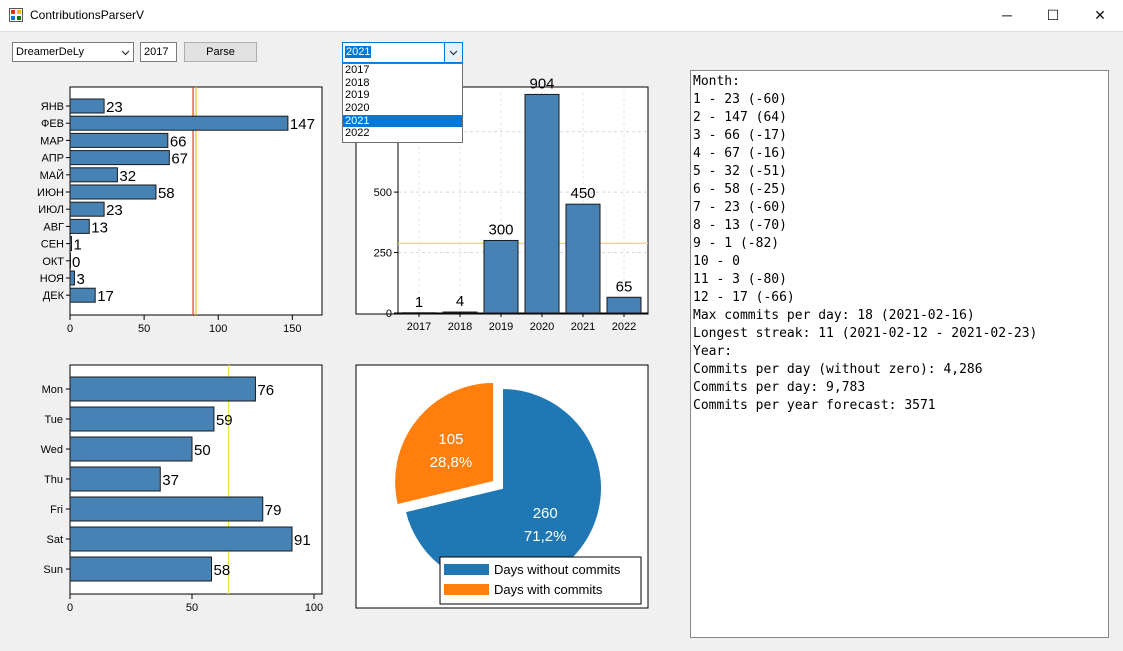 Image resolution: width=1123 pixels, height=651 pixels. Describe the element at coordinates (402, 95) in the screenshot. I see `year-option-2019: 2019` at that location.